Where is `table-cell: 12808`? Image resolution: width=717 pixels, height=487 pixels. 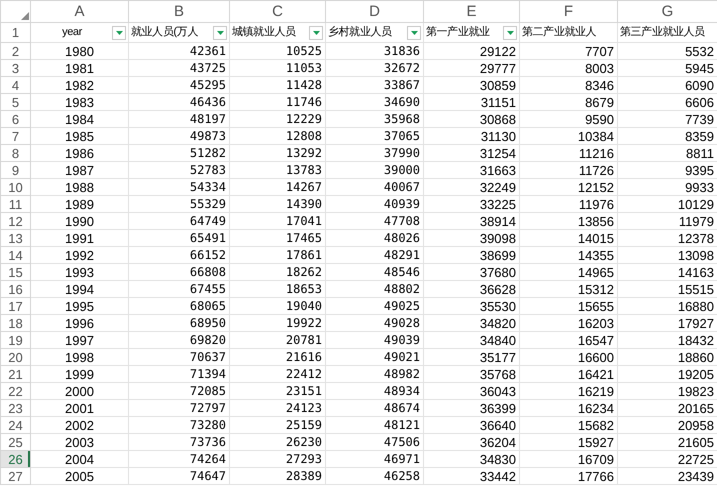 table-cell: 12808 is located at coordinates (278, 136).